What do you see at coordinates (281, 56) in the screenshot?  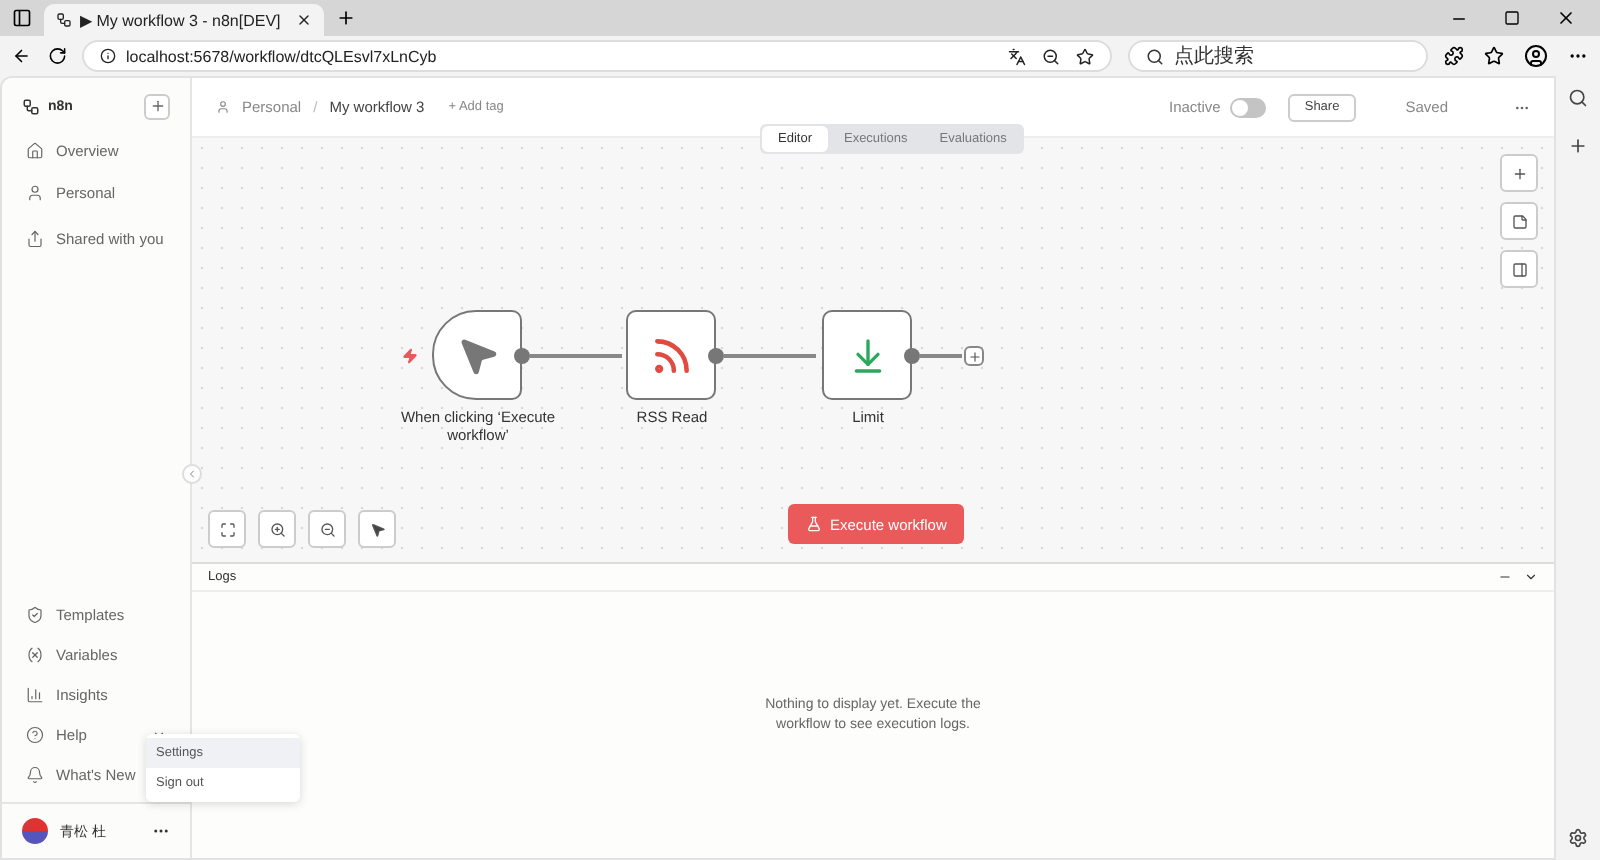 I see `url-text: localhost:5678/workflow/dtcQLEsvl7xLnCyb` at bounding box center [281, 56].